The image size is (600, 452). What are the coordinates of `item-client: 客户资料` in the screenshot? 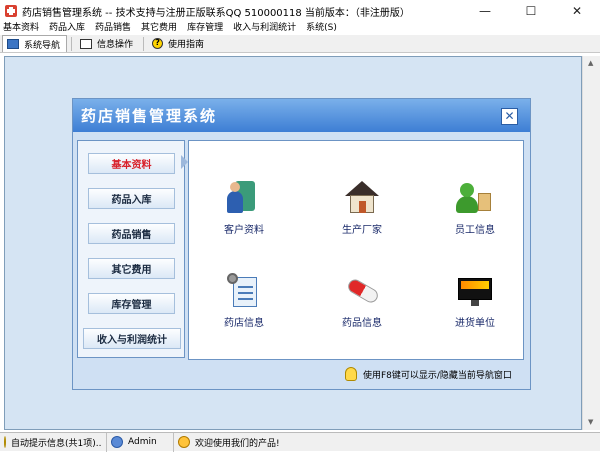 It's located at (244, 207).